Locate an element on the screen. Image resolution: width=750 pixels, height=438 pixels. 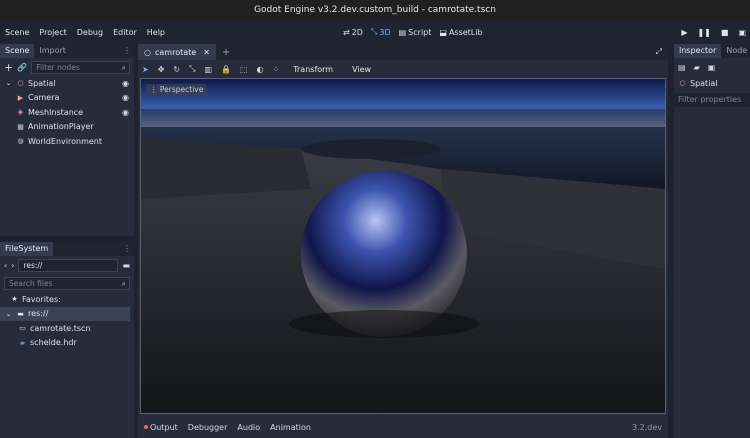
add-node-icon: + is located at coordinates (8, 67).